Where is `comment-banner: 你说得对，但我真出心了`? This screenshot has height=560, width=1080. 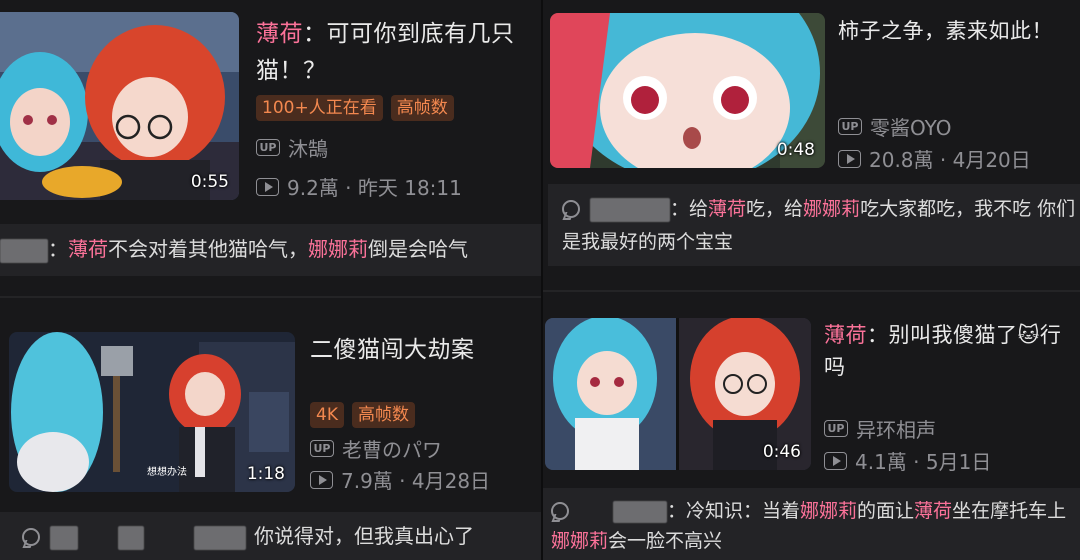 comment-banner: 你说得对，但我真出心了 is located at coordinates (270, 536).